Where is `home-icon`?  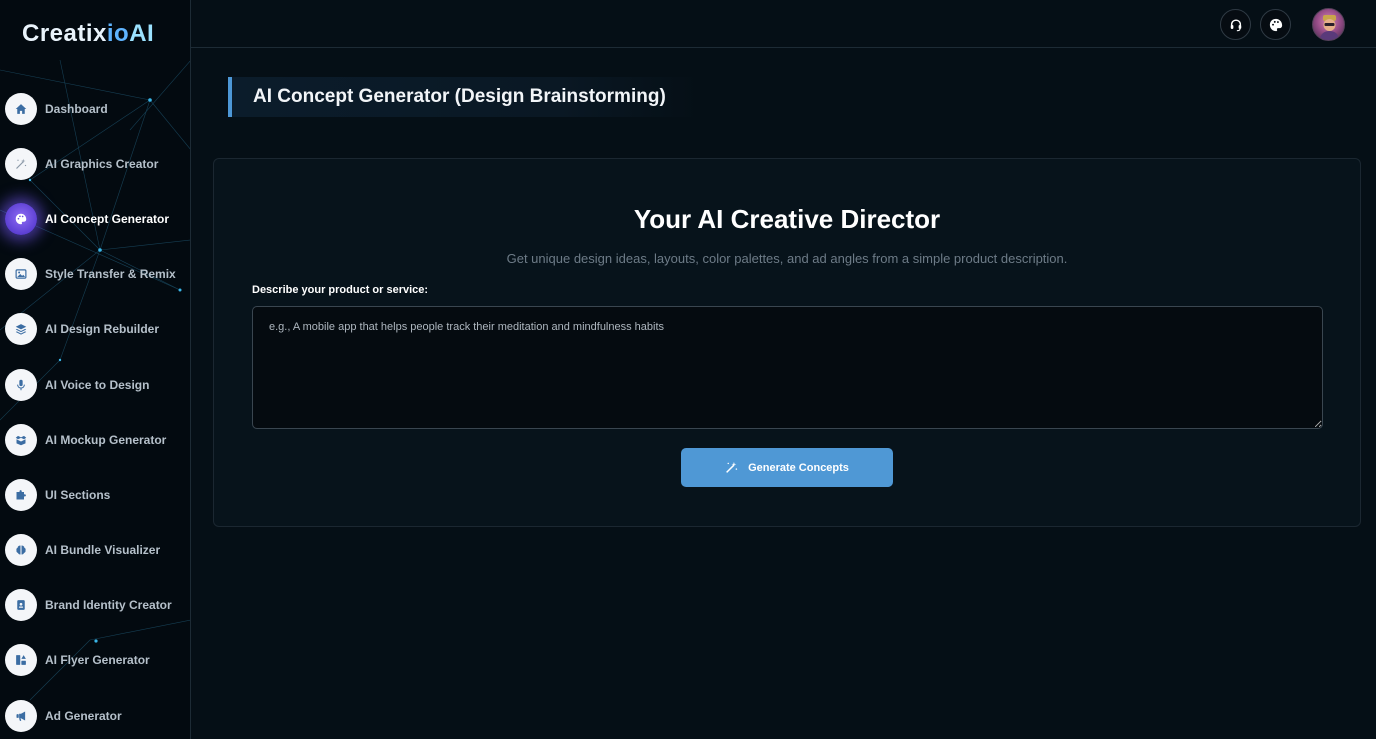
home-icon is located at coordinates (21, 108).